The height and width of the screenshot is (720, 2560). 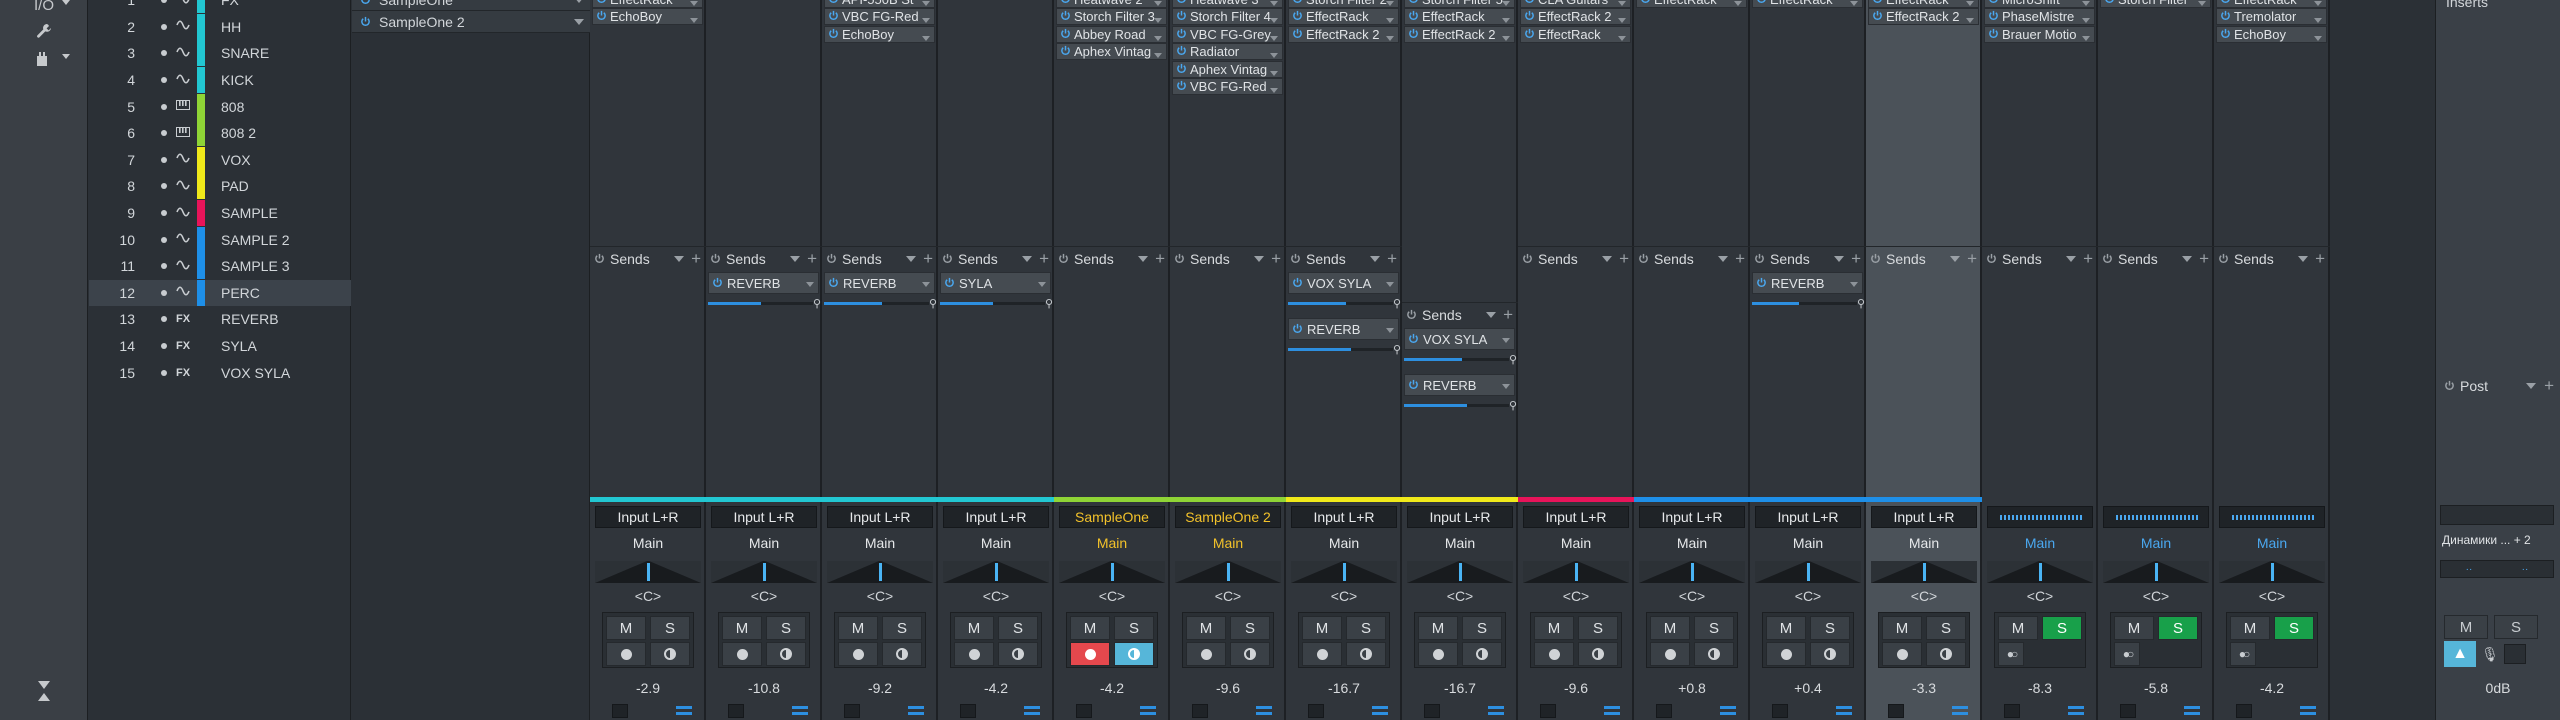 What do you see at coordinates (1227, 17) in the screenshot?
I see `insert-slot: Storch Filter 4` at bounding box center [1227, 17].